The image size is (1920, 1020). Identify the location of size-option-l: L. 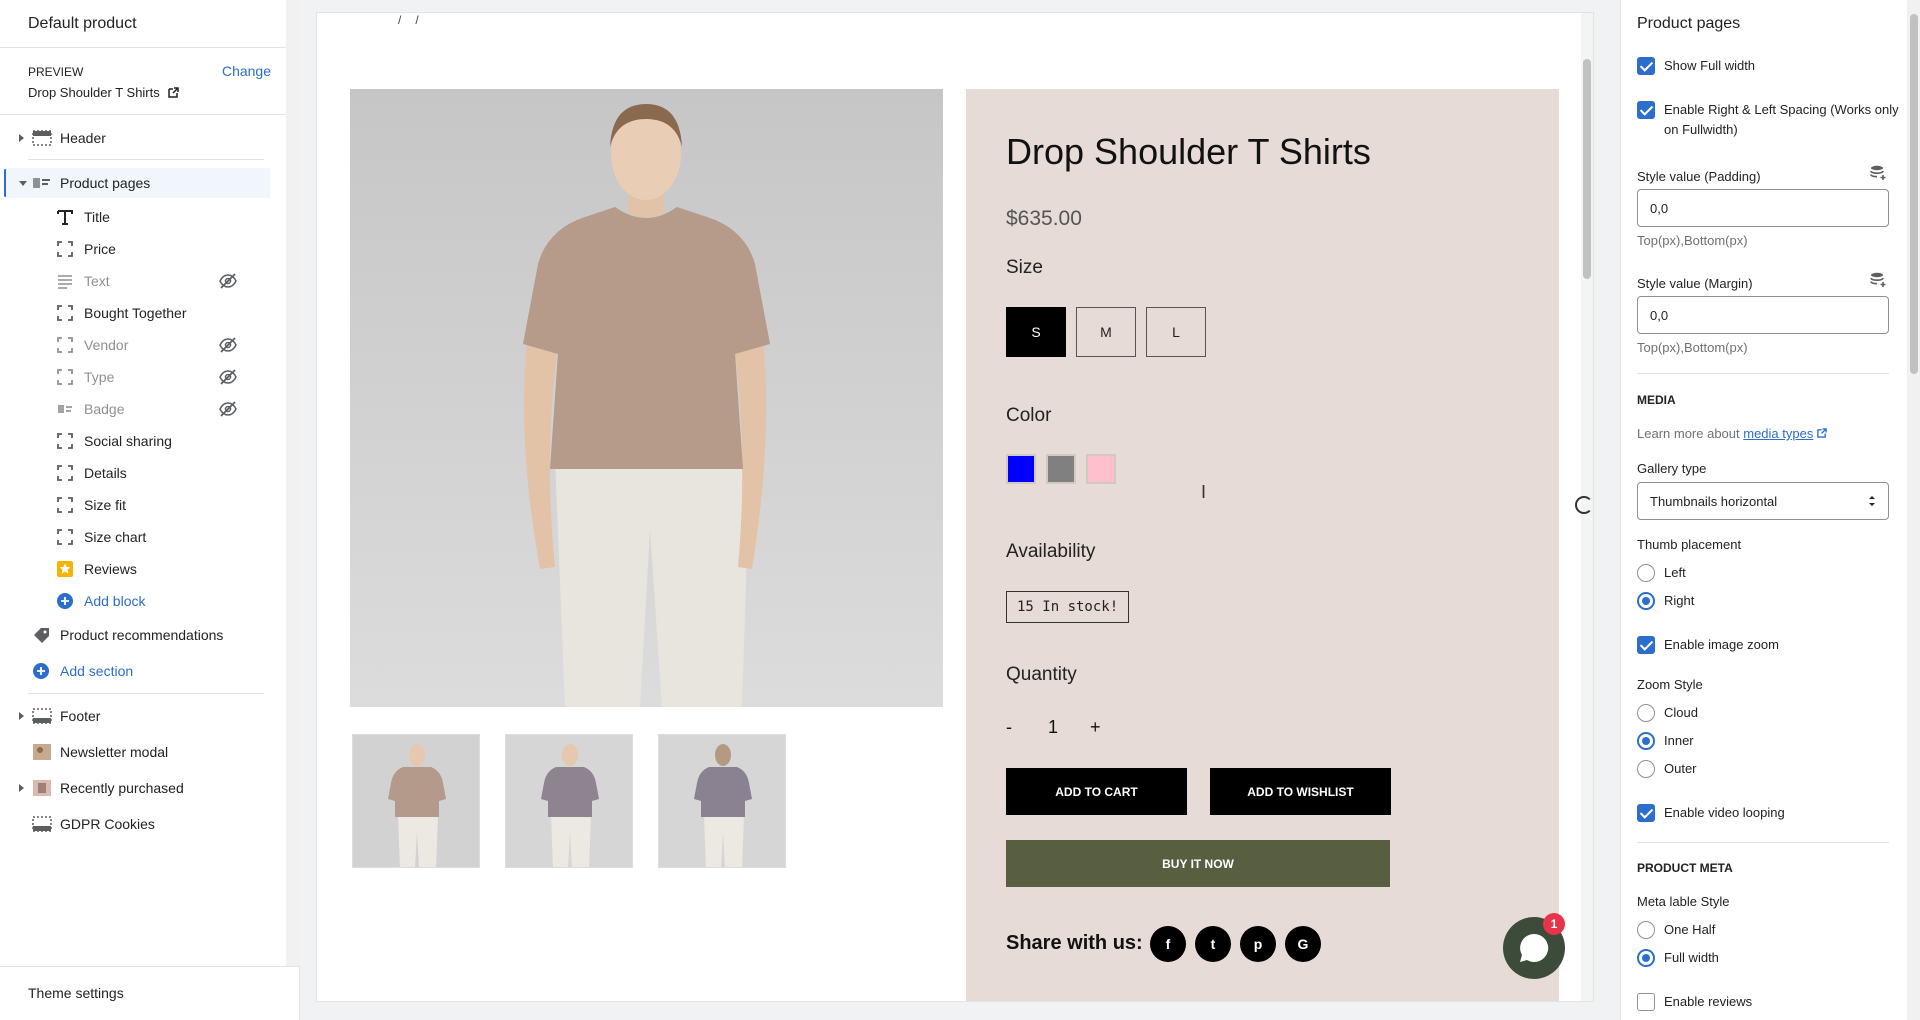
(1176, 332).